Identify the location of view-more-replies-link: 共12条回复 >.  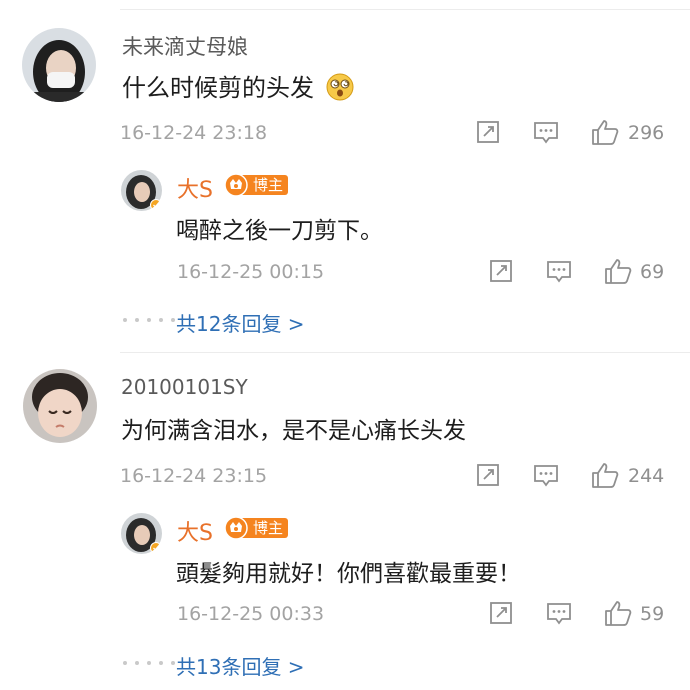
(240, 322).